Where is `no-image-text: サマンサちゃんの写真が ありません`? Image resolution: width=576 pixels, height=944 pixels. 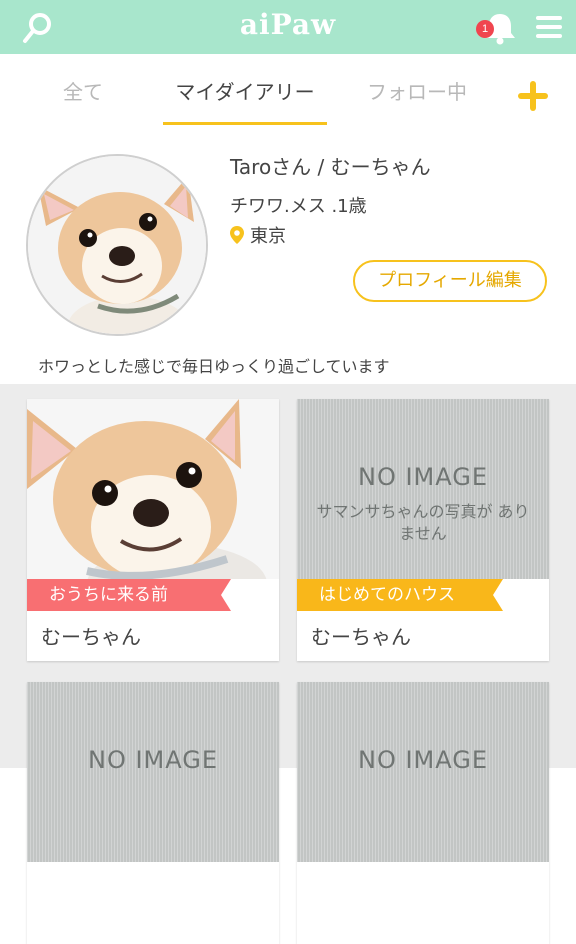 no-image-text: サマンサちゃんの写真が ありません is located at coordinates (423, 522).